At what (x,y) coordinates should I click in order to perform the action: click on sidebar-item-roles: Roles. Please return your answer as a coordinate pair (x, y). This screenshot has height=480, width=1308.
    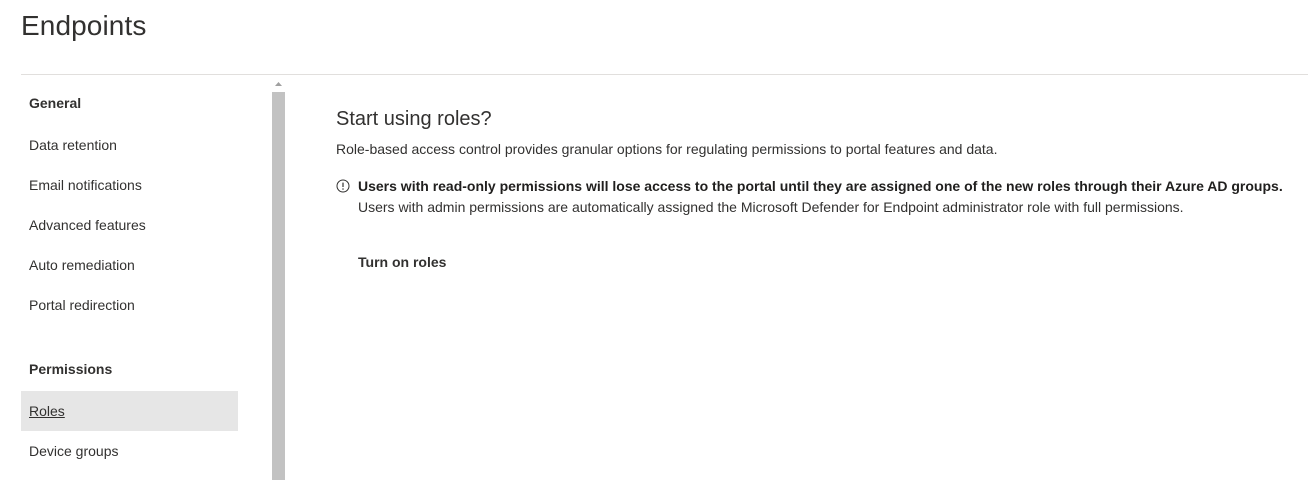
    Looking at the image, I should click on (129, 411).